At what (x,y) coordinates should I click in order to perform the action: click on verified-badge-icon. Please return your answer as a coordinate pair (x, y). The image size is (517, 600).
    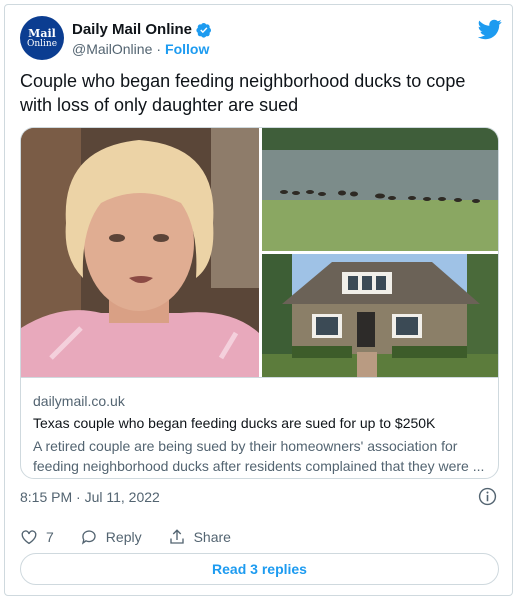
    Looking at the image, I should click on (204, 30).